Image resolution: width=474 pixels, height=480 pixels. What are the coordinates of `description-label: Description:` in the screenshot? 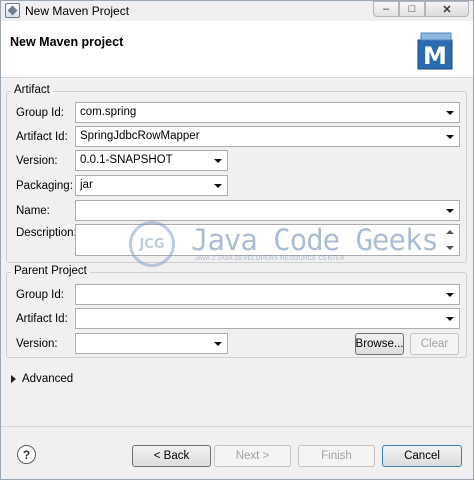 It's located at (46, 233).